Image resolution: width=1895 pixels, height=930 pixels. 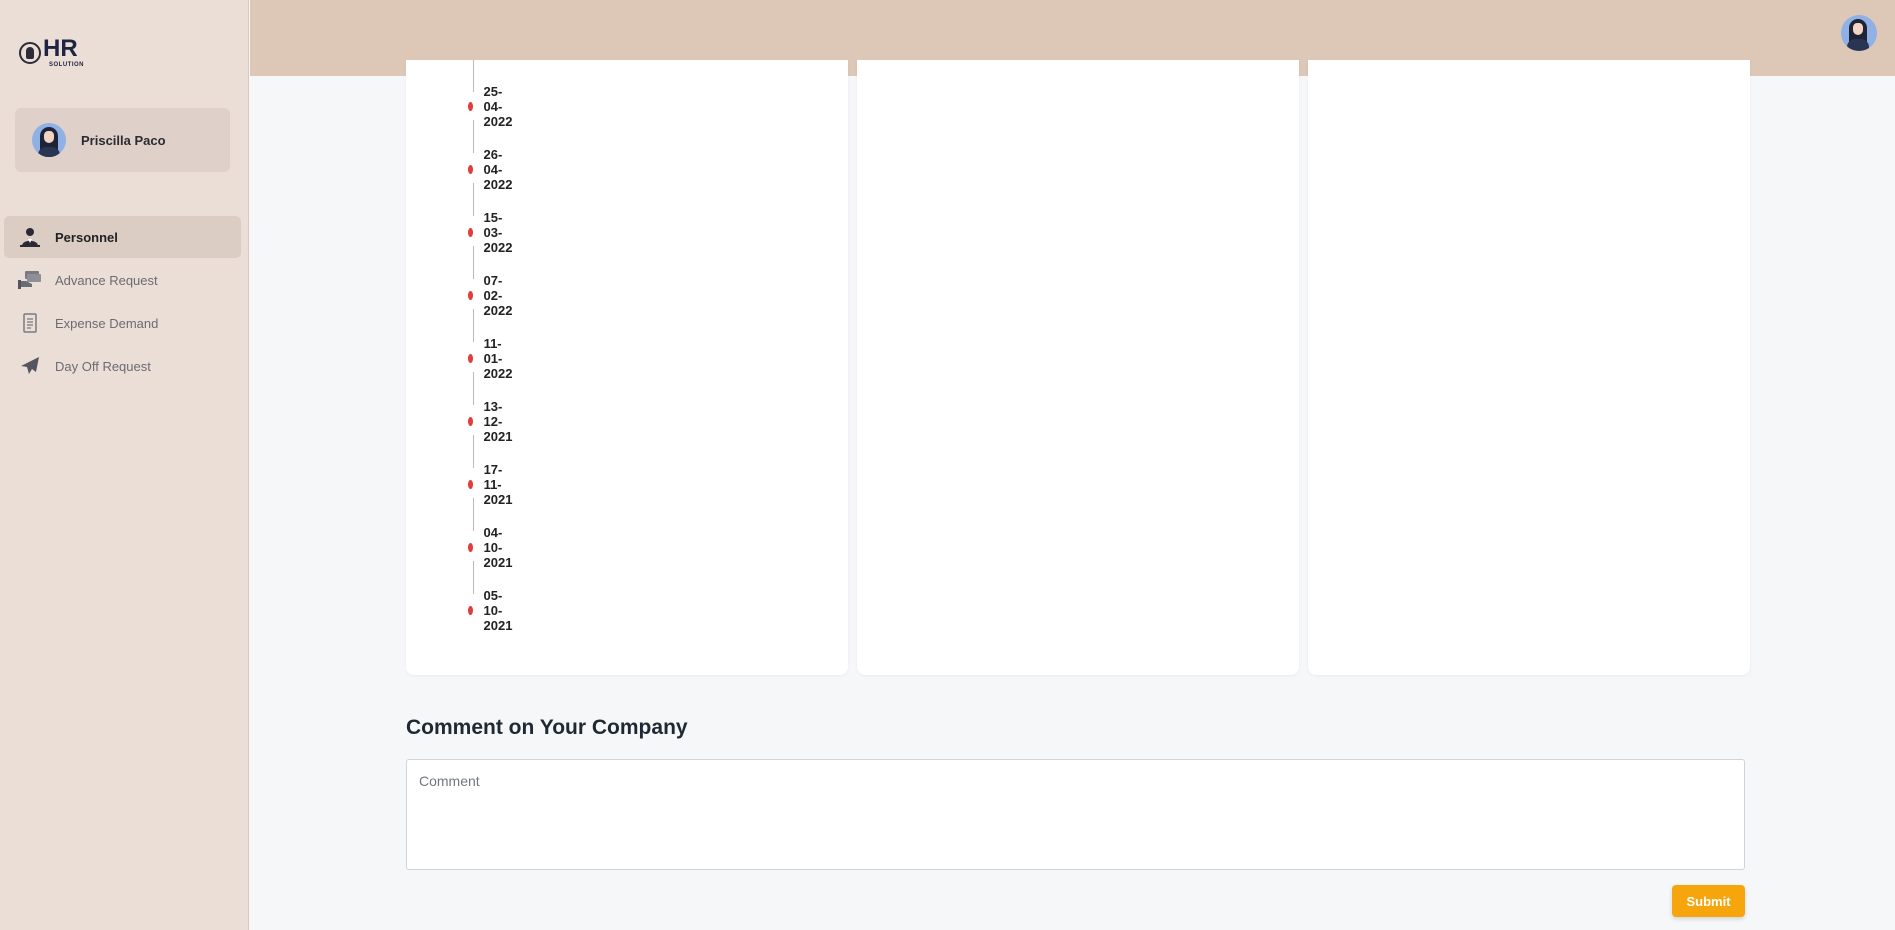 I want to click on timeline-date: 25-04-2022, so click(x=498, y=106).